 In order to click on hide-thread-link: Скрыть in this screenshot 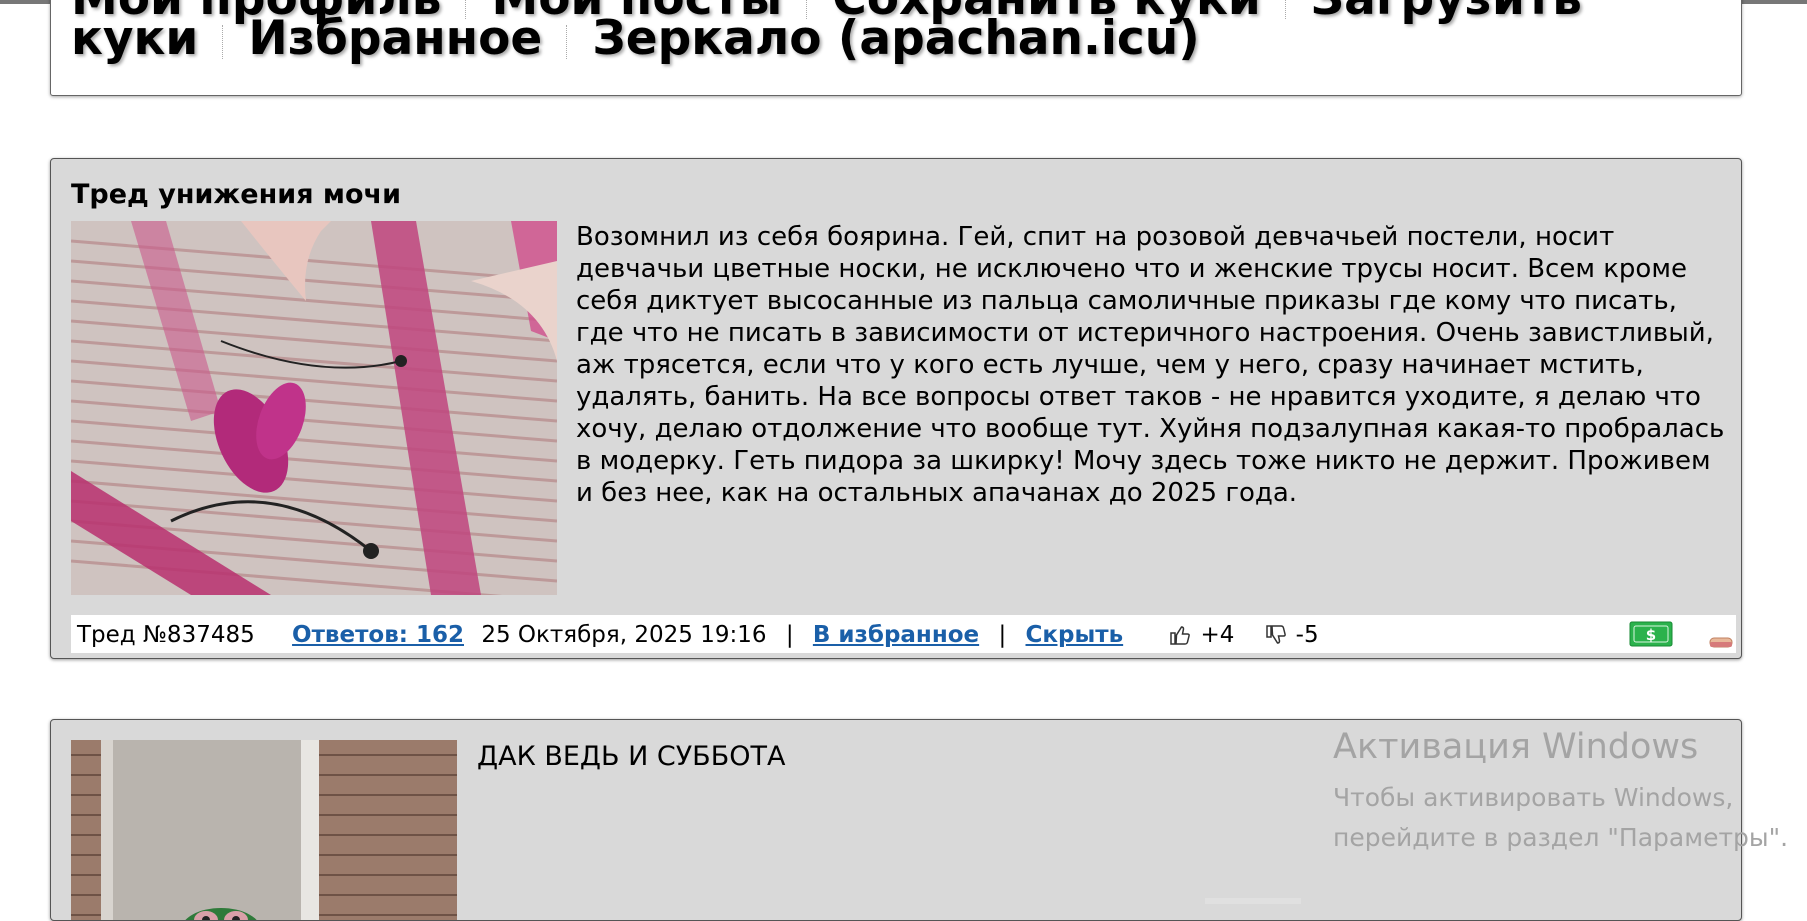, I will do `click(1075, 635)`.